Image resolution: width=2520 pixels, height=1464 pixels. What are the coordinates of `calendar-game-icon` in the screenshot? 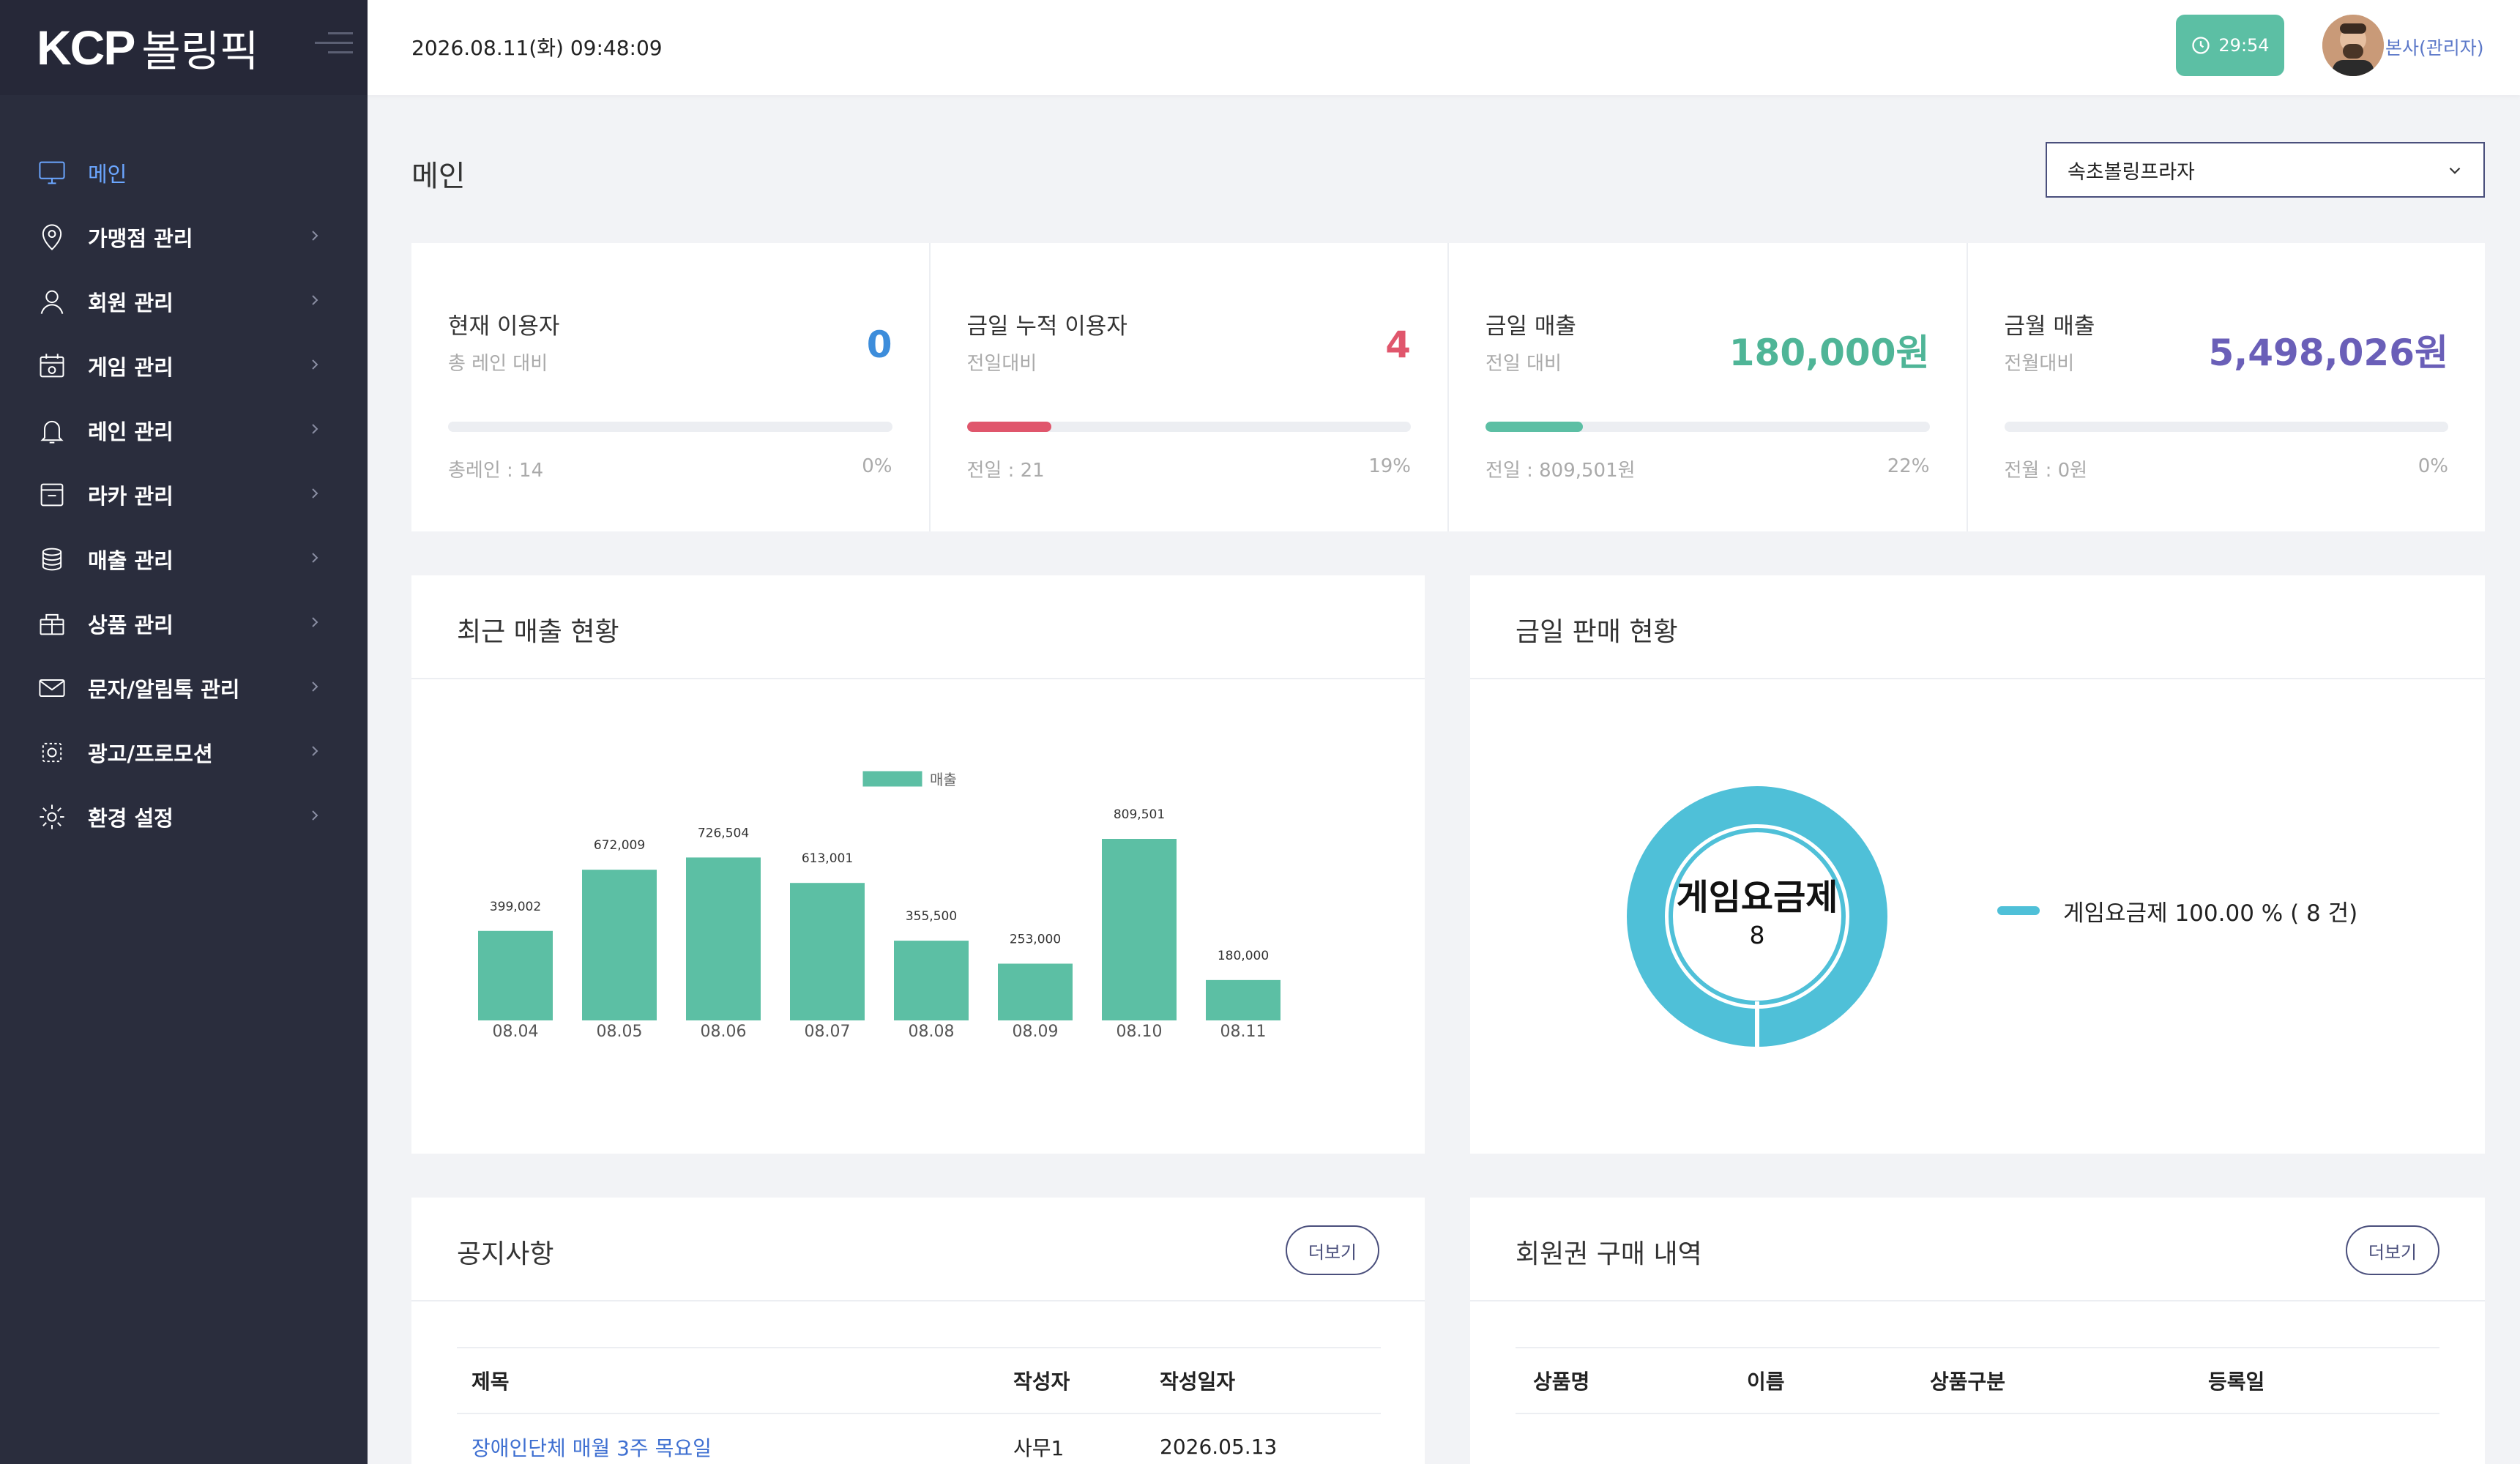 It's located at (52, 366).